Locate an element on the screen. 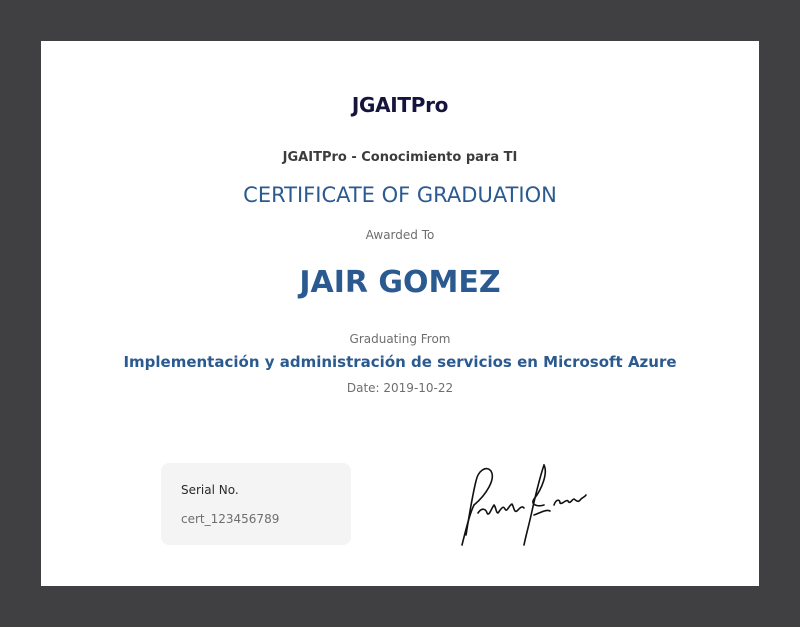 This screenshot has width=800, height=627. graduating-from-label: Graduating From is located at coordinates (400, 339).